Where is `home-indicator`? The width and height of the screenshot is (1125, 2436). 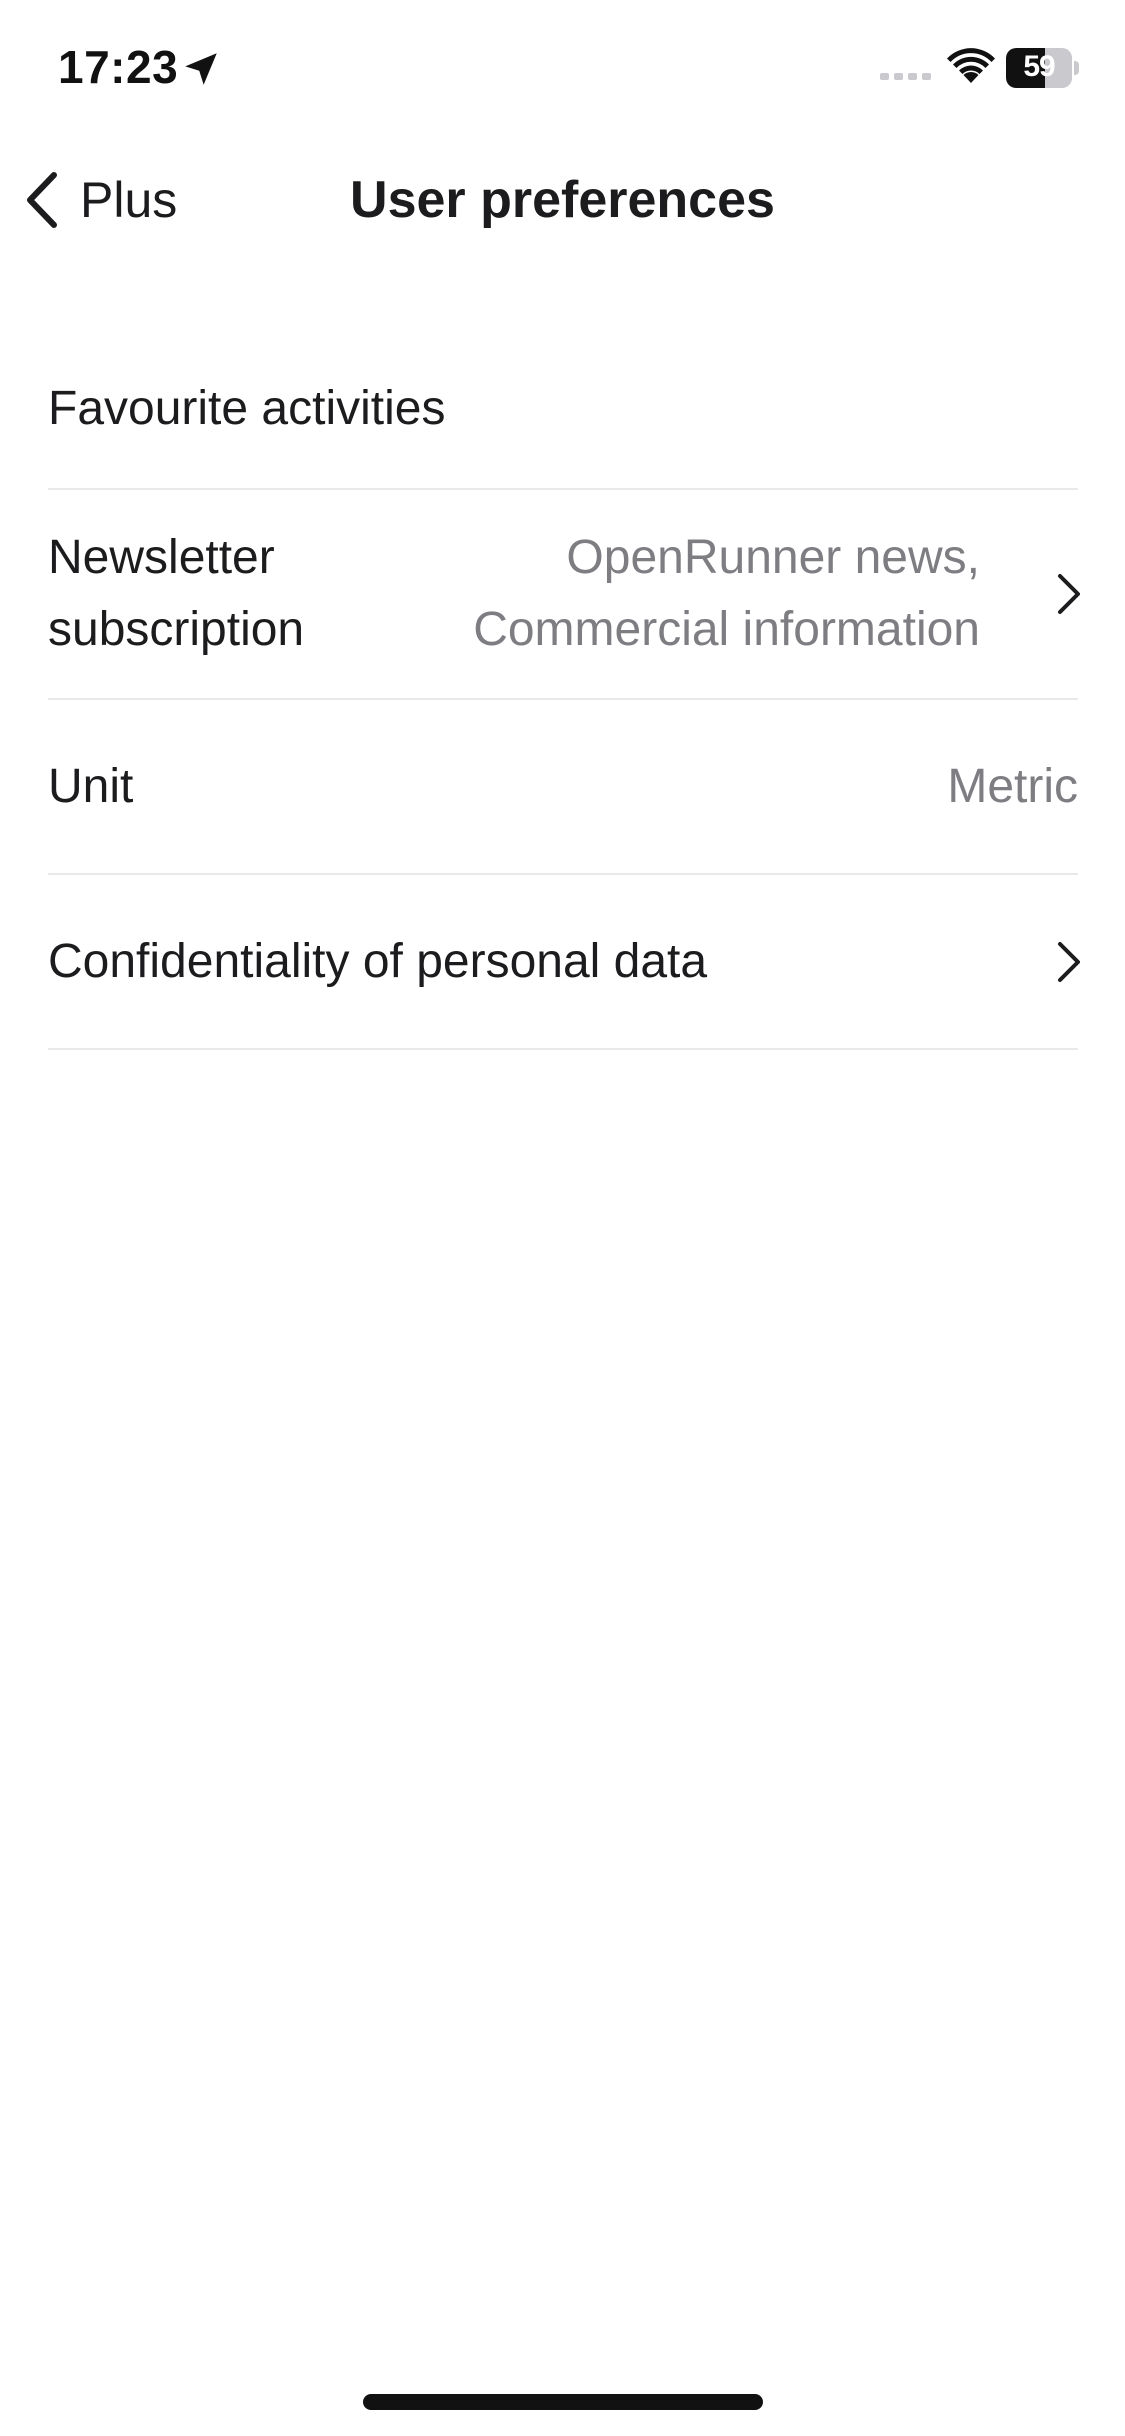
home-indicator is located at coordinates (563, 2402).